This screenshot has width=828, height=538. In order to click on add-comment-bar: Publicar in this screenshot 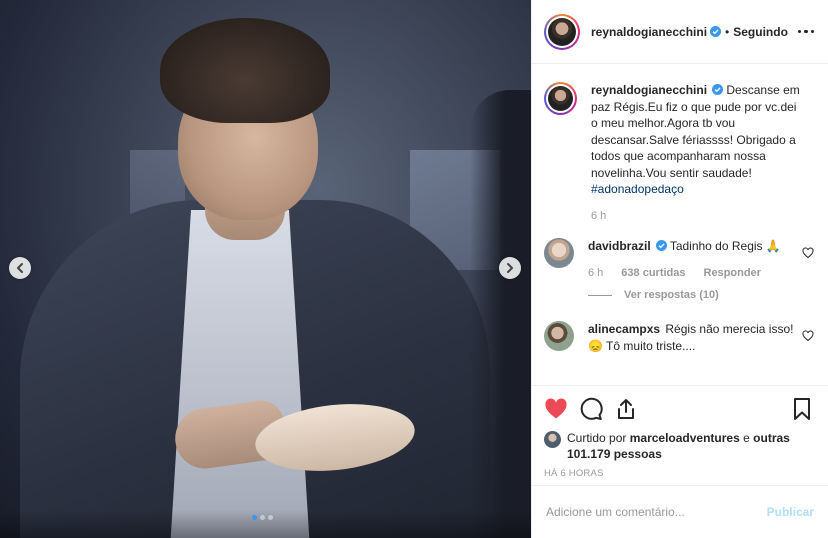, I will do `click(680, 511)`.